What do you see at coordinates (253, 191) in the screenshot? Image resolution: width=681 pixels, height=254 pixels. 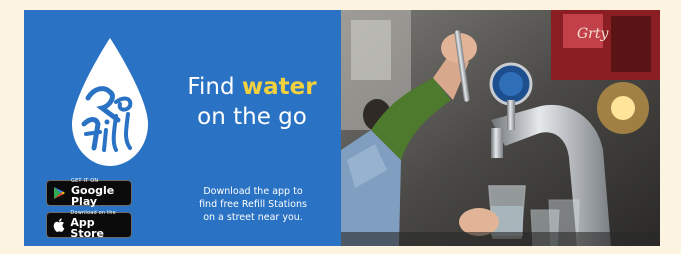 I see `tagline-line1: Download the app to` at bounding box center [253, 191].